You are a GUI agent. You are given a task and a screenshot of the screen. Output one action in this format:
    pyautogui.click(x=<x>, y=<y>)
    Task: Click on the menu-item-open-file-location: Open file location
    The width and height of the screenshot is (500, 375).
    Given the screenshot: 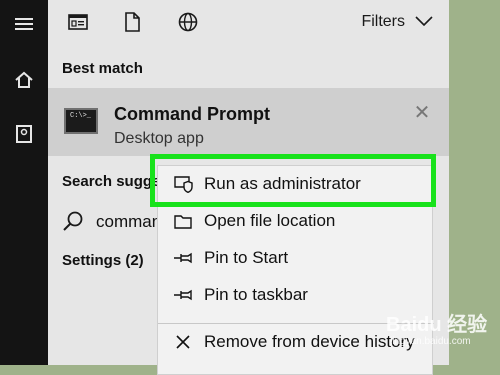 What is the action you would take?
    pyautogui.click(x=296, y=221)
    